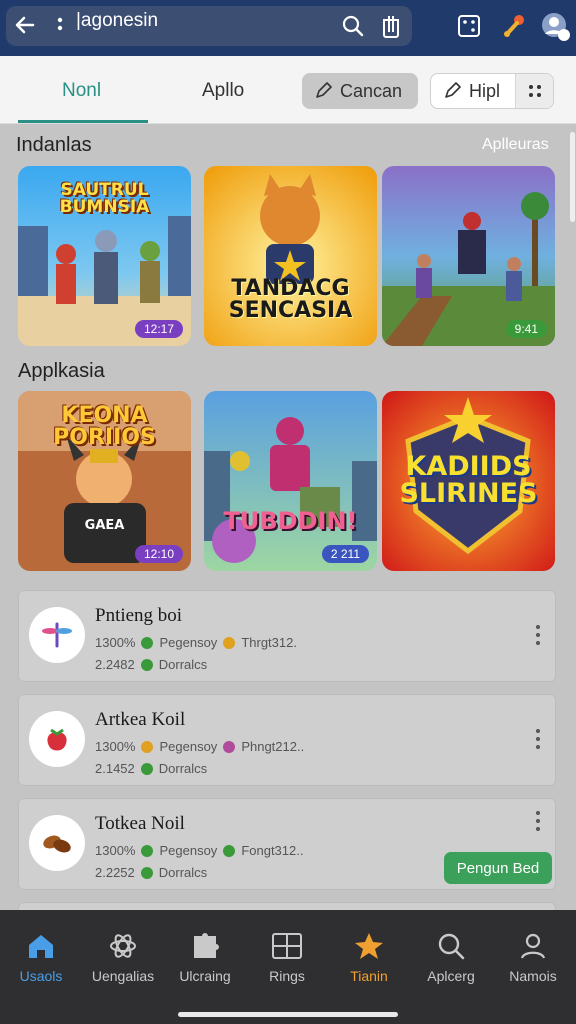 This screenshot has height=1024, width=576. I want to click on item-meta-line1: 1300% Pegensoy Thrgt312., so click(196, 642).